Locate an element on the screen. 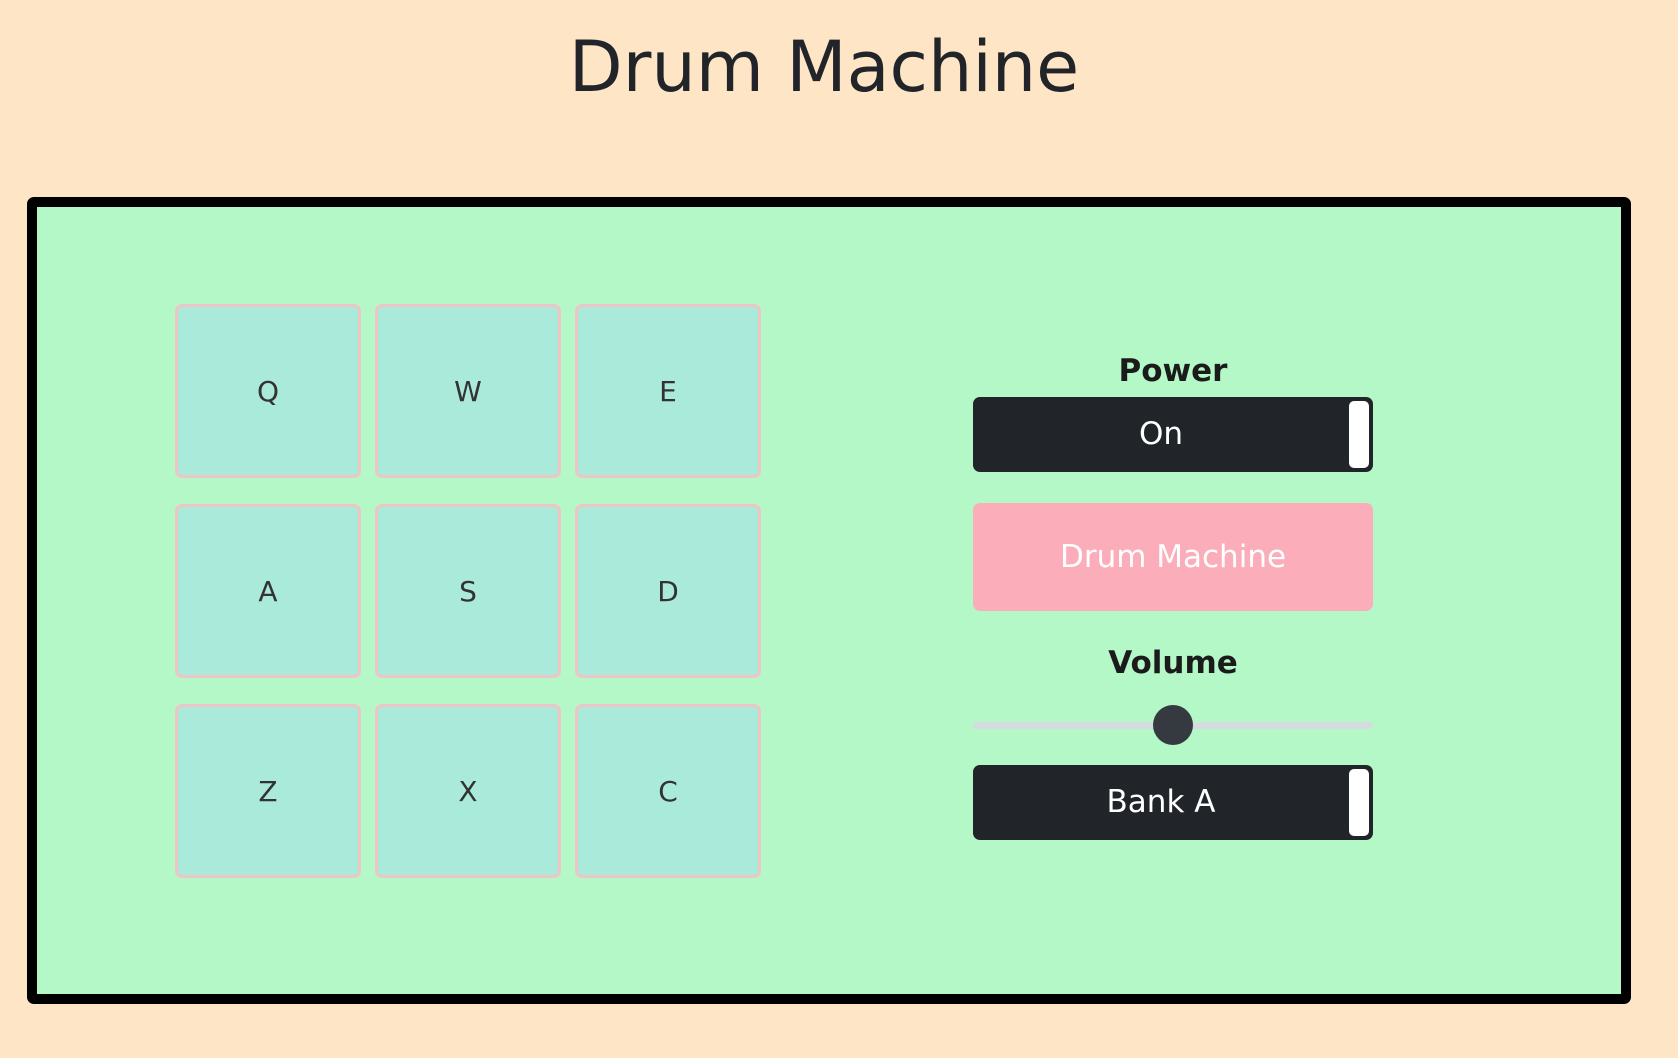  power-state-text: On is located at coordinates (1161, 434).